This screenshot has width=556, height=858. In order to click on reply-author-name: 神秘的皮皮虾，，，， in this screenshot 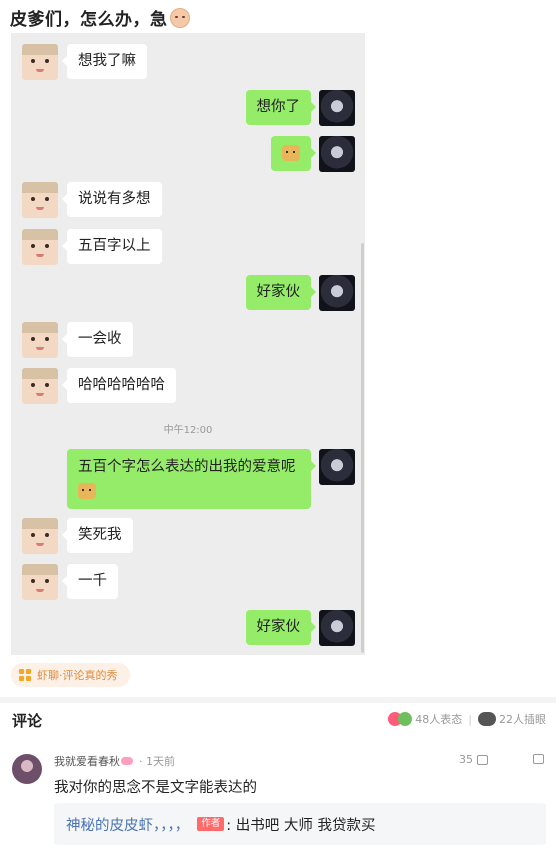, I will do `click(127, 824)`.